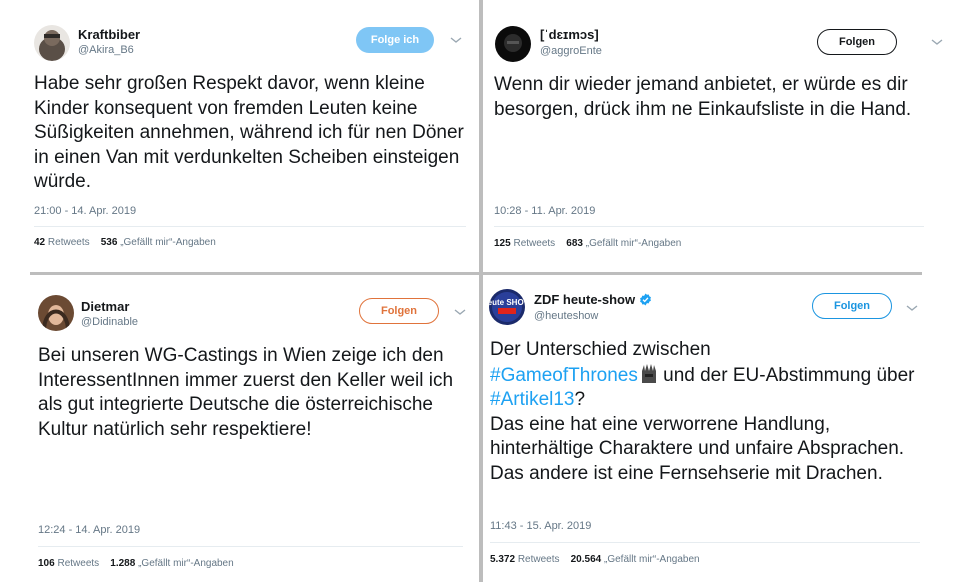  I want to click on display-name: [ˈdɛɪmɔs], so click(569, 34).